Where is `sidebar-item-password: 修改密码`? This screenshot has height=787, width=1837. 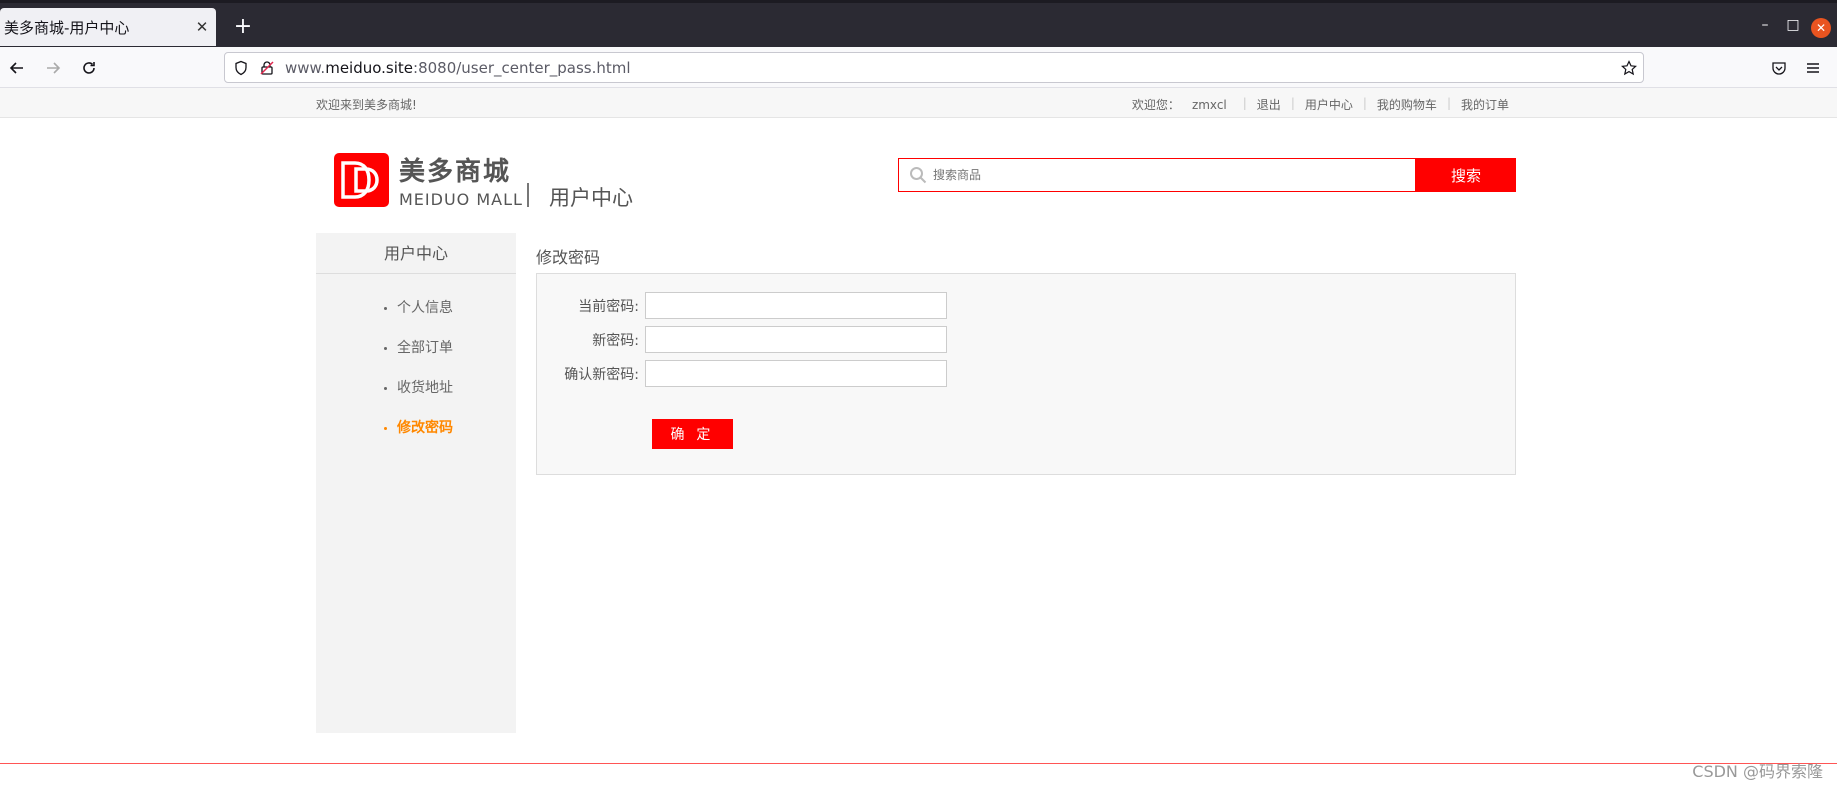
sidebar-item-password: 修改密码 is located at coordinates (416, 428).